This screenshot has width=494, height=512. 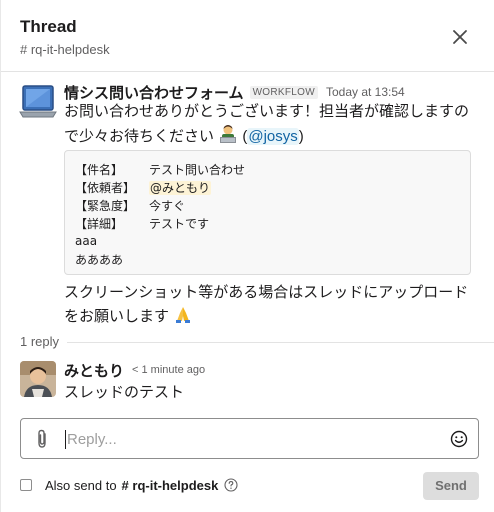 I want to click on reply-composer, so click(x=249, y=438).